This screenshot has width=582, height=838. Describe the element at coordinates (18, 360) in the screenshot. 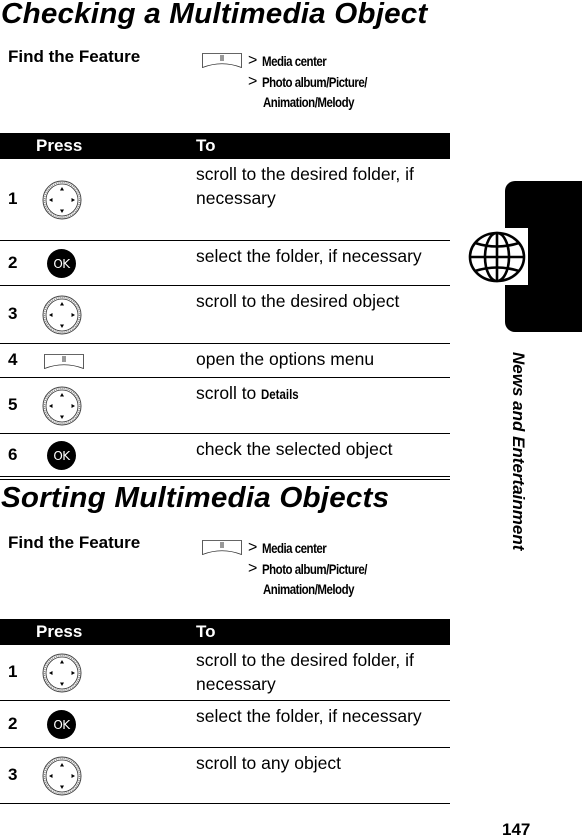

I see `step-number: 4` at that location.